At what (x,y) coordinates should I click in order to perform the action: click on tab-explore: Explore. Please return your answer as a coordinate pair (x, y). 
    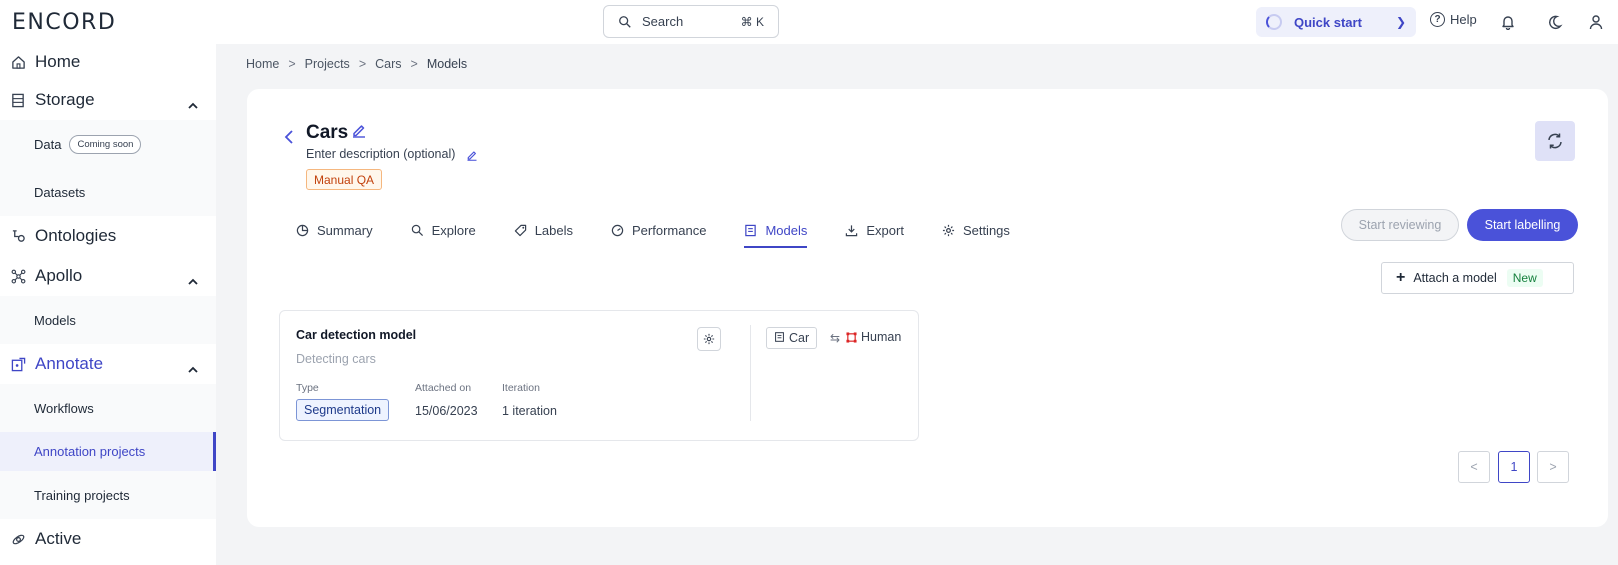
    Looking at the image, I should click on (443, 230).